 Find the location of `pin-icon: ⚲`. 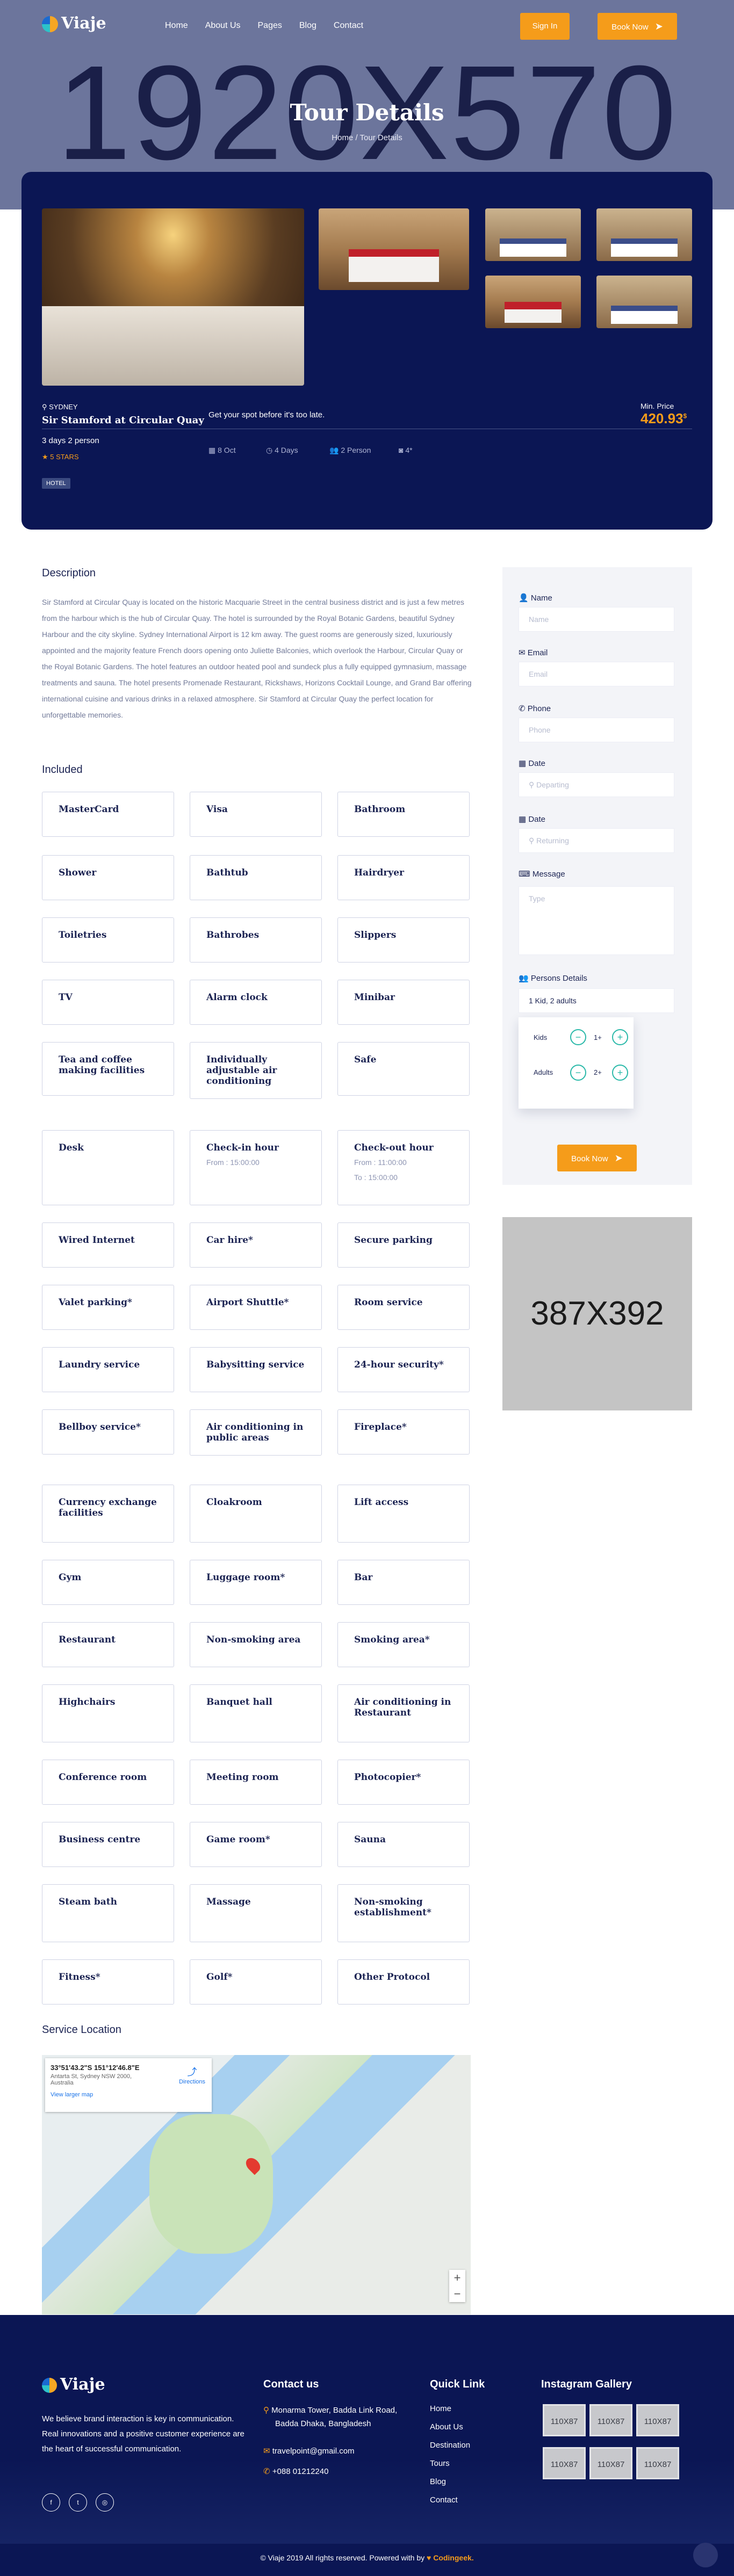

pin-icon: ⚲ is located at coordinates (533, 840).